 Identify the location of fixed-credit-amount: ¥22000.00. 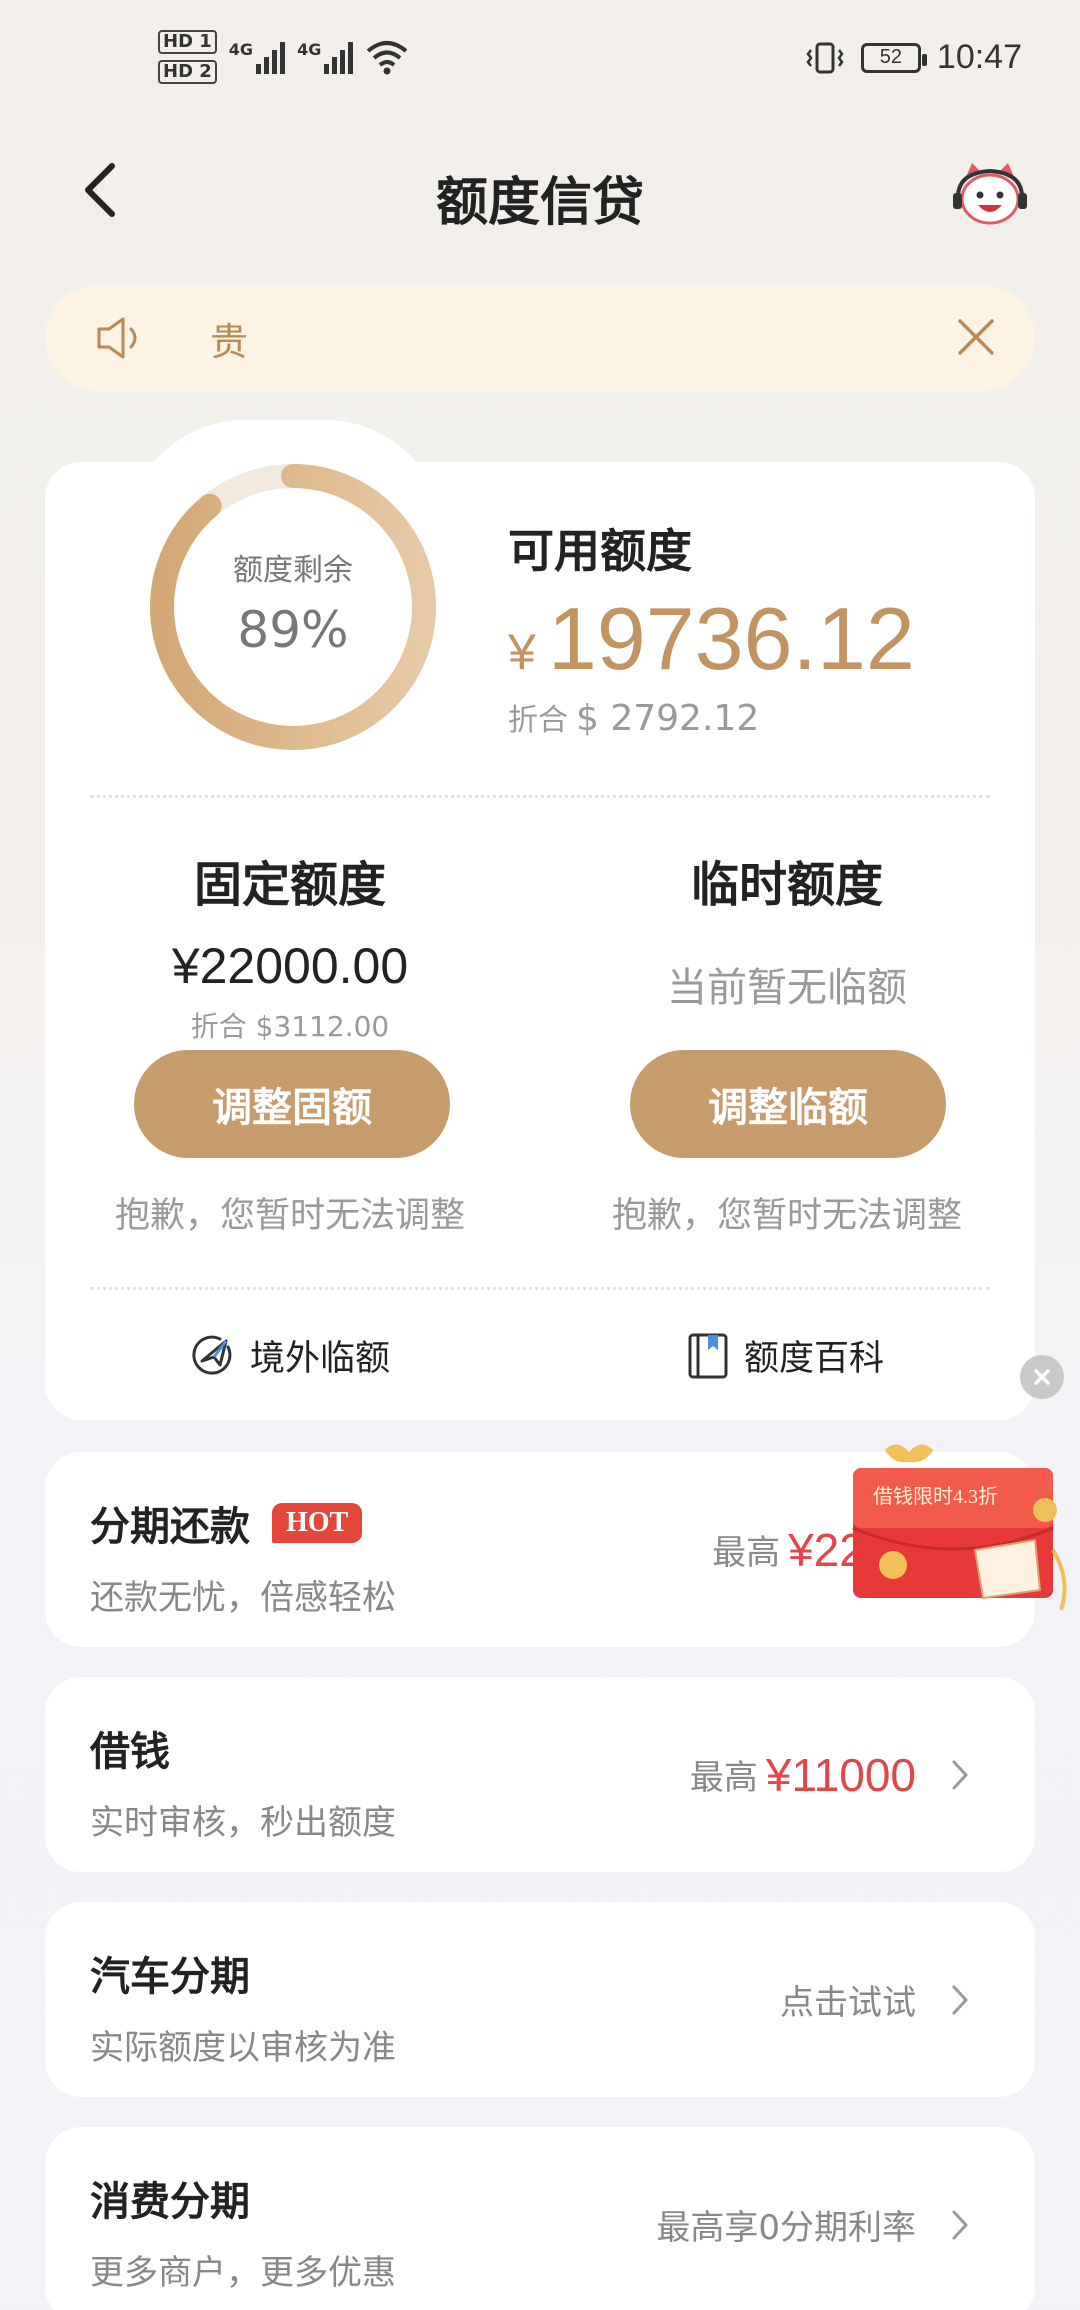
(290, 966).